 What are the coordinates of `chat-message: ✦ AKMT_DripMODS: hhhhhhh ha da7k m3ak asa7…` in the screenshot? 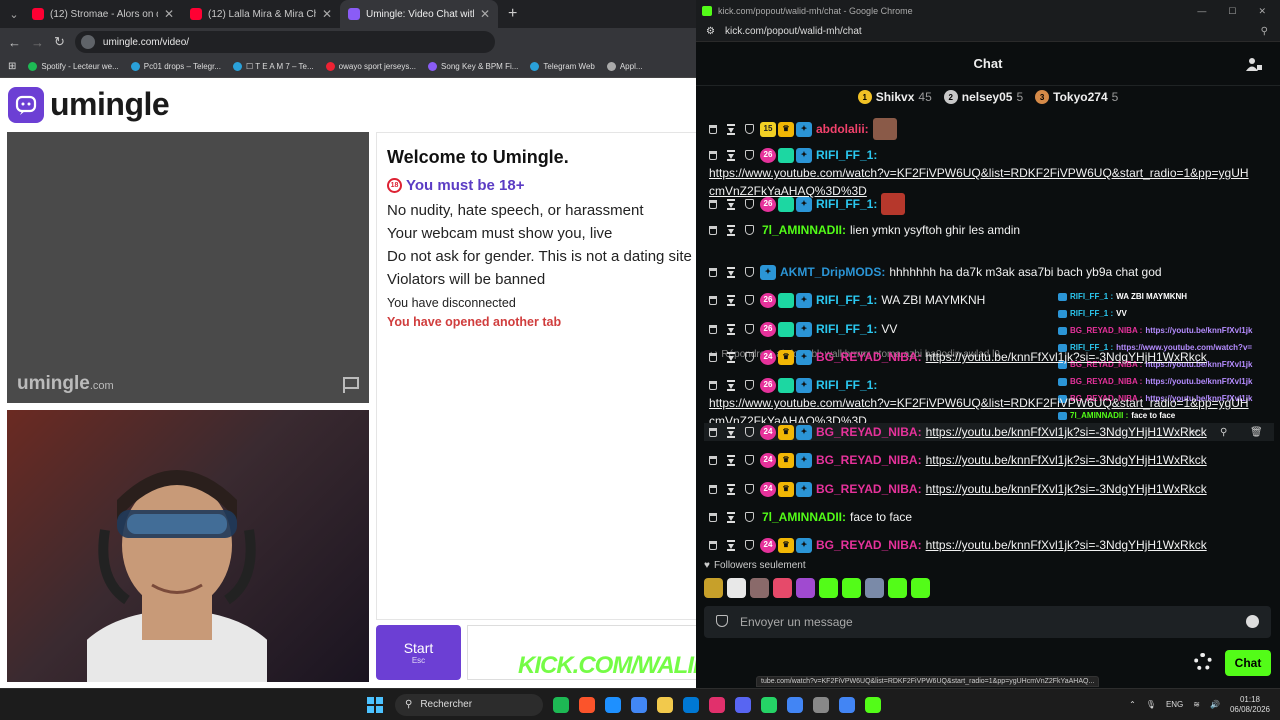 It's located at (989, 272).